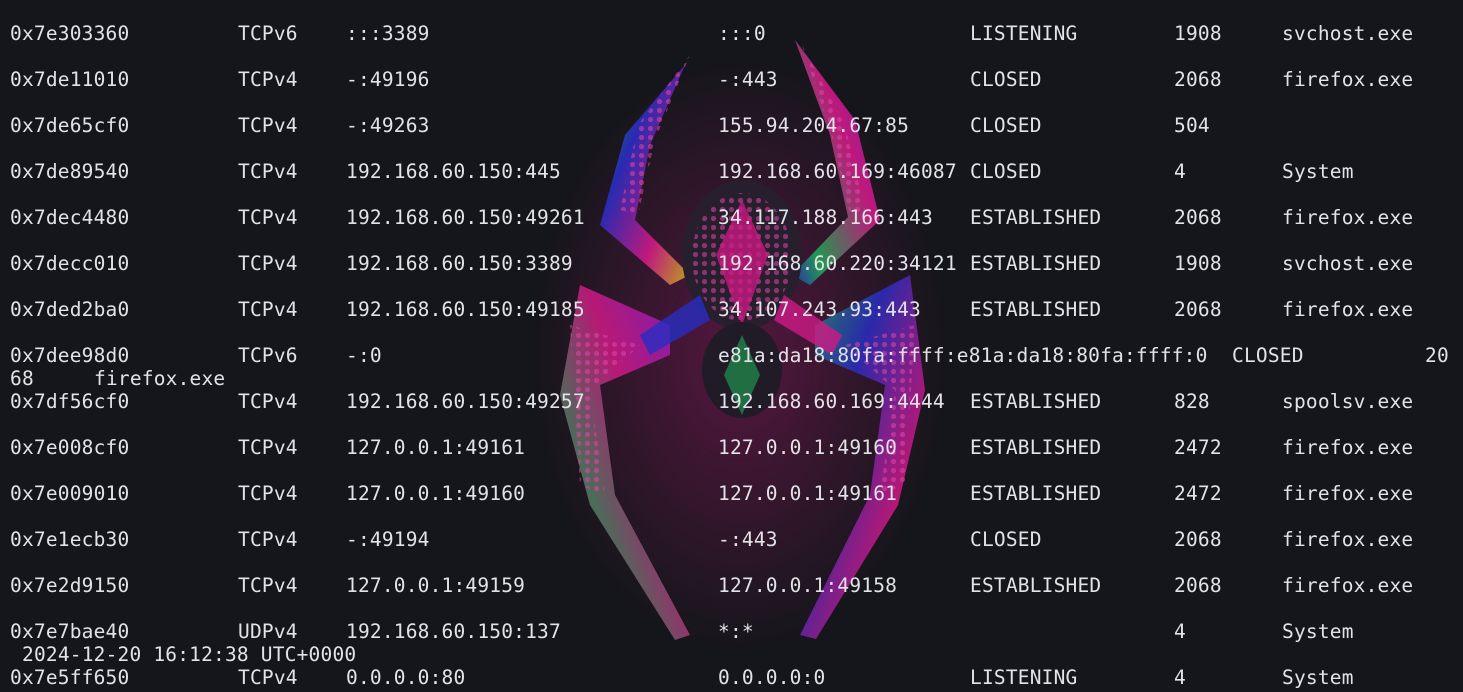 The width and height of the screenshot is (1463, 692). What do you see at coordinates (189, 654) in the screenshot?
I see `created-timestamp-cell: 2024-12-20 16:12:38 UTC+0000` at bounding box center [189, 654].